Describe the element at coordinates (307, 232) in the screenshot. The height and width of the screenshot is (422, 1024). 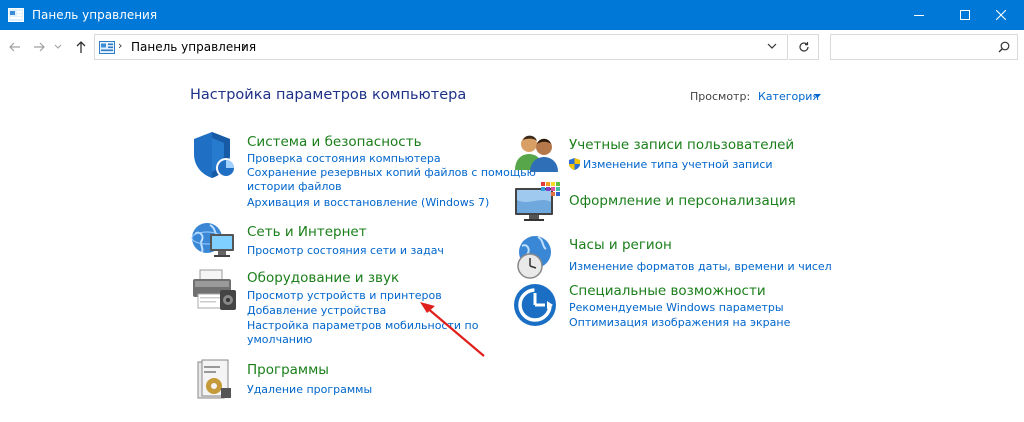
I see `category-title: Сеть и Интернет` at that location.